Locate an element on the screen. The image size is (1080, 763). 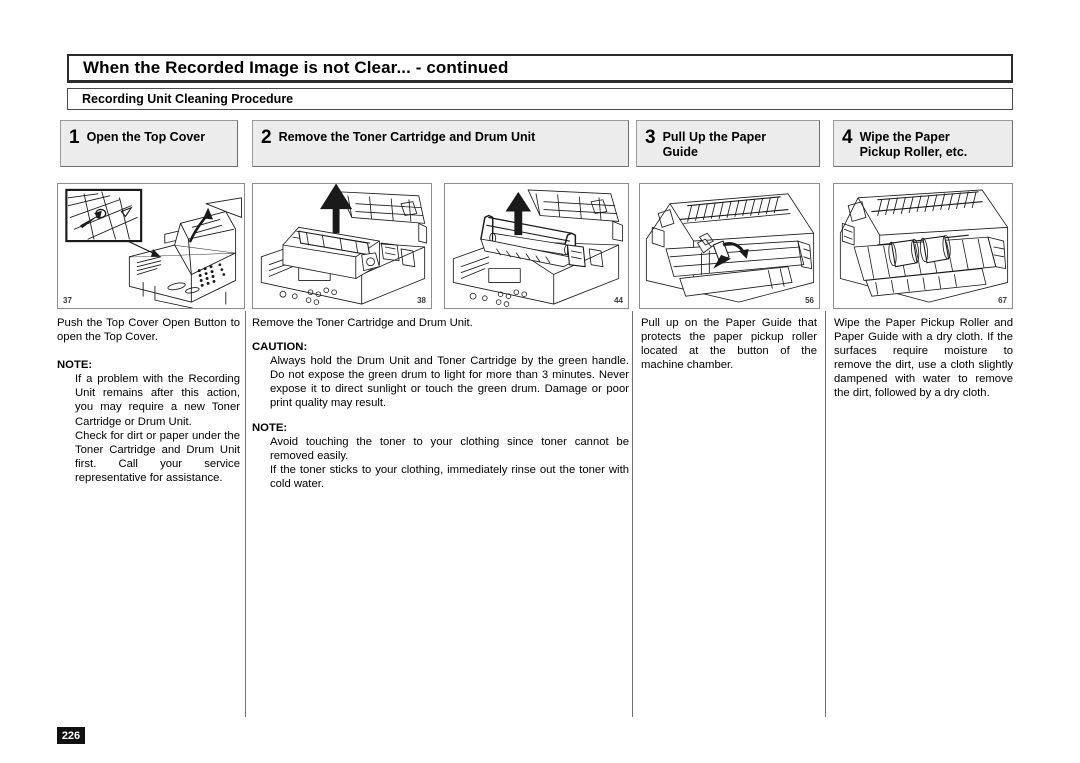
figure-number-38: 38 is located at coordinates (421, 300).